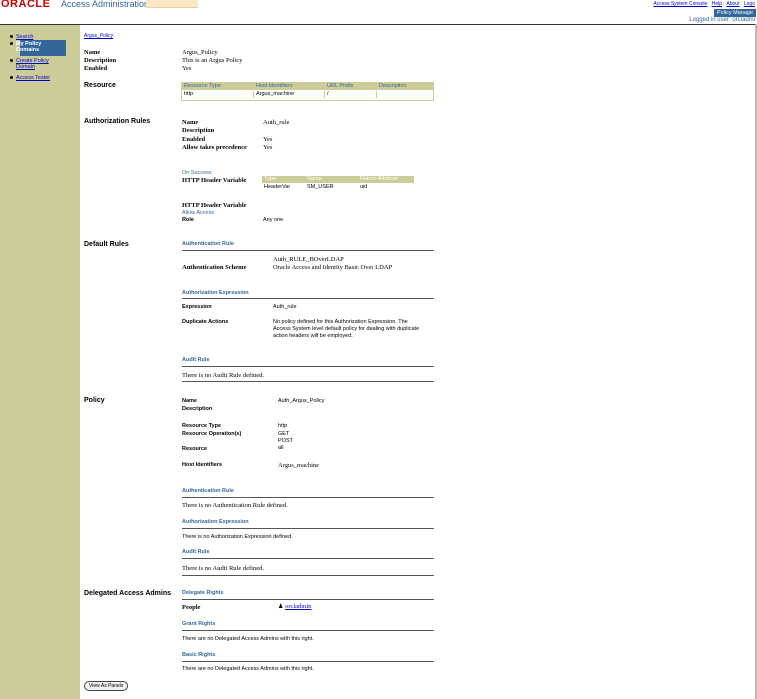  Describe the element at coordinates (285, 307) in the screenshot. I see `expression-value: Auth_rule` at that location.